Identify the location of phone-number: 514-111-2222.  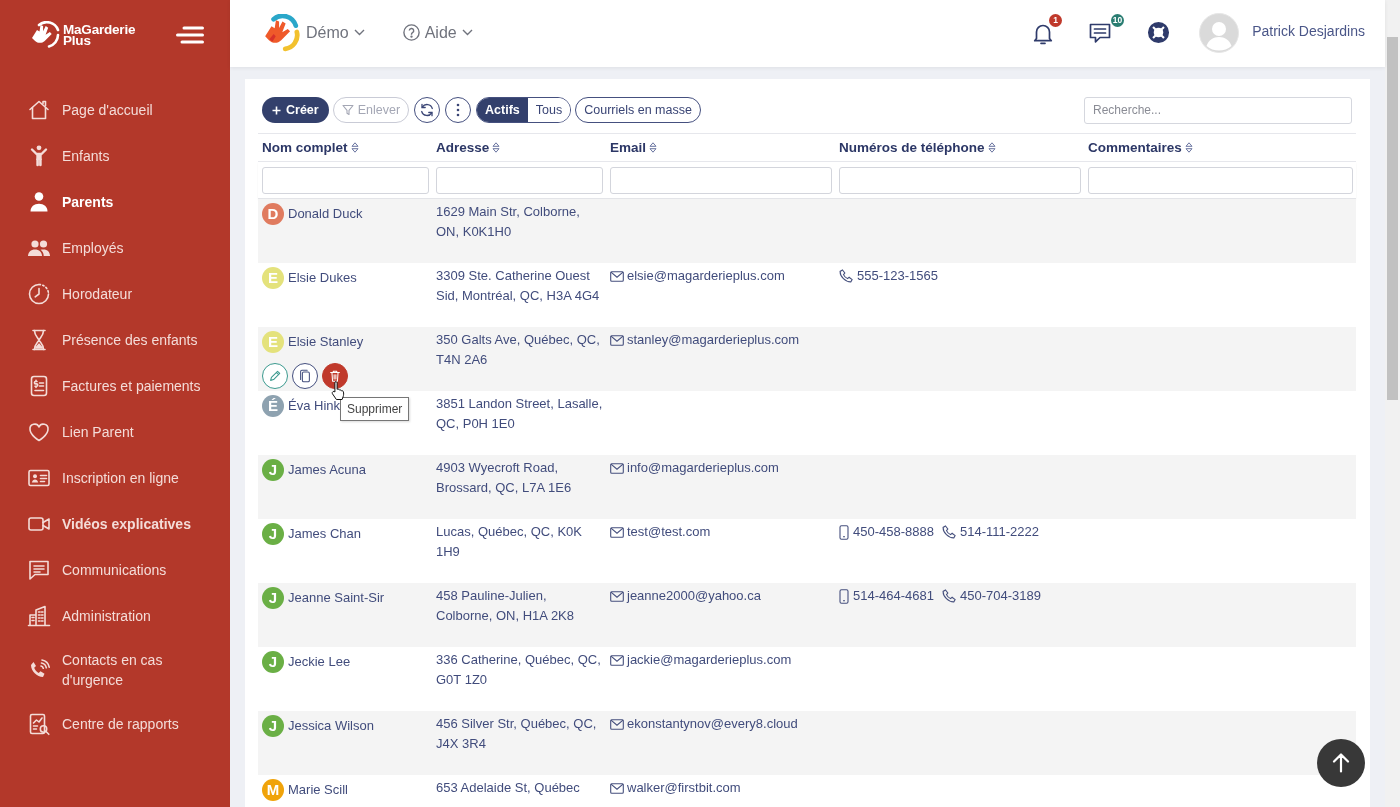
(999, 532).